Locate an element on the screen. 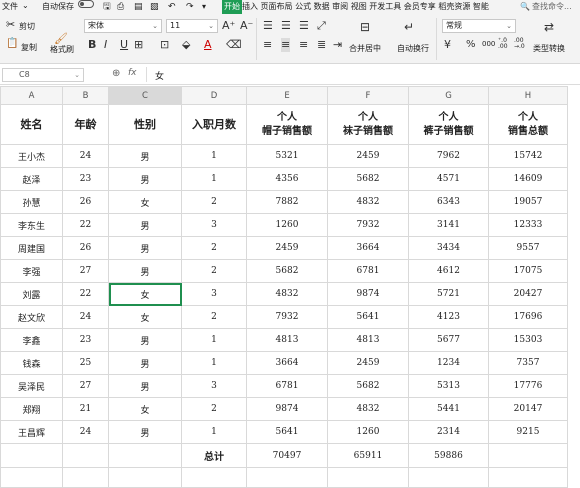 The height and width of the screenshot is (488, 580). column-header-d: D is located at coordinates (214, 95).